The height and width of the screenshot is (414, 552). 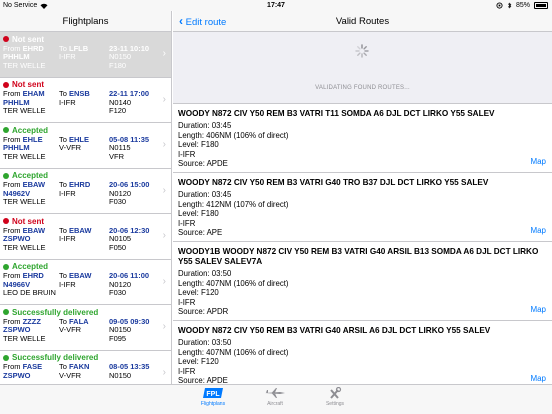 I want to click on flight-level: F120, so click(x=118, y=111).